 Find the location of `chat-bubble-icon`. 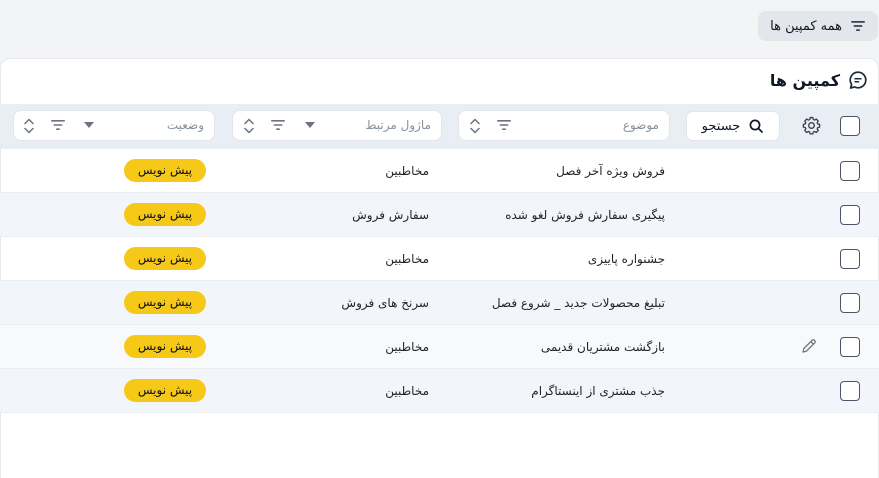

chat-bubble-icon is located at coordinates (858, 80).